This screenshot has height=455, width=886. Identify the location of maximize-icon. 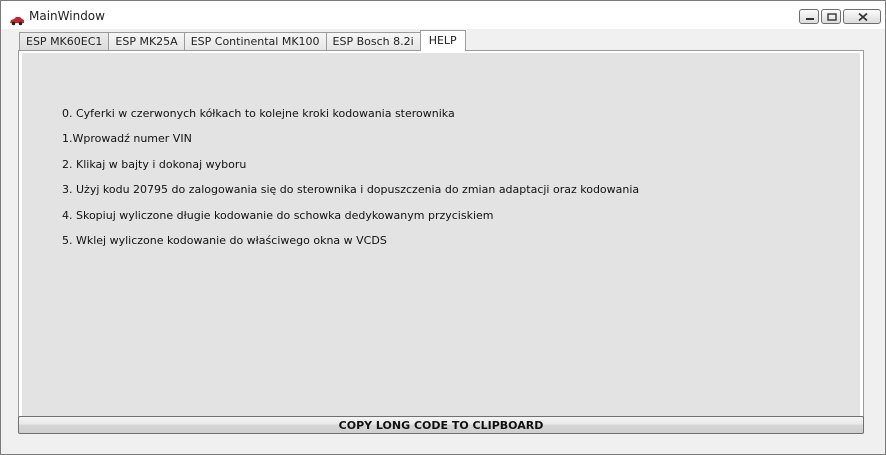
(831, 16).